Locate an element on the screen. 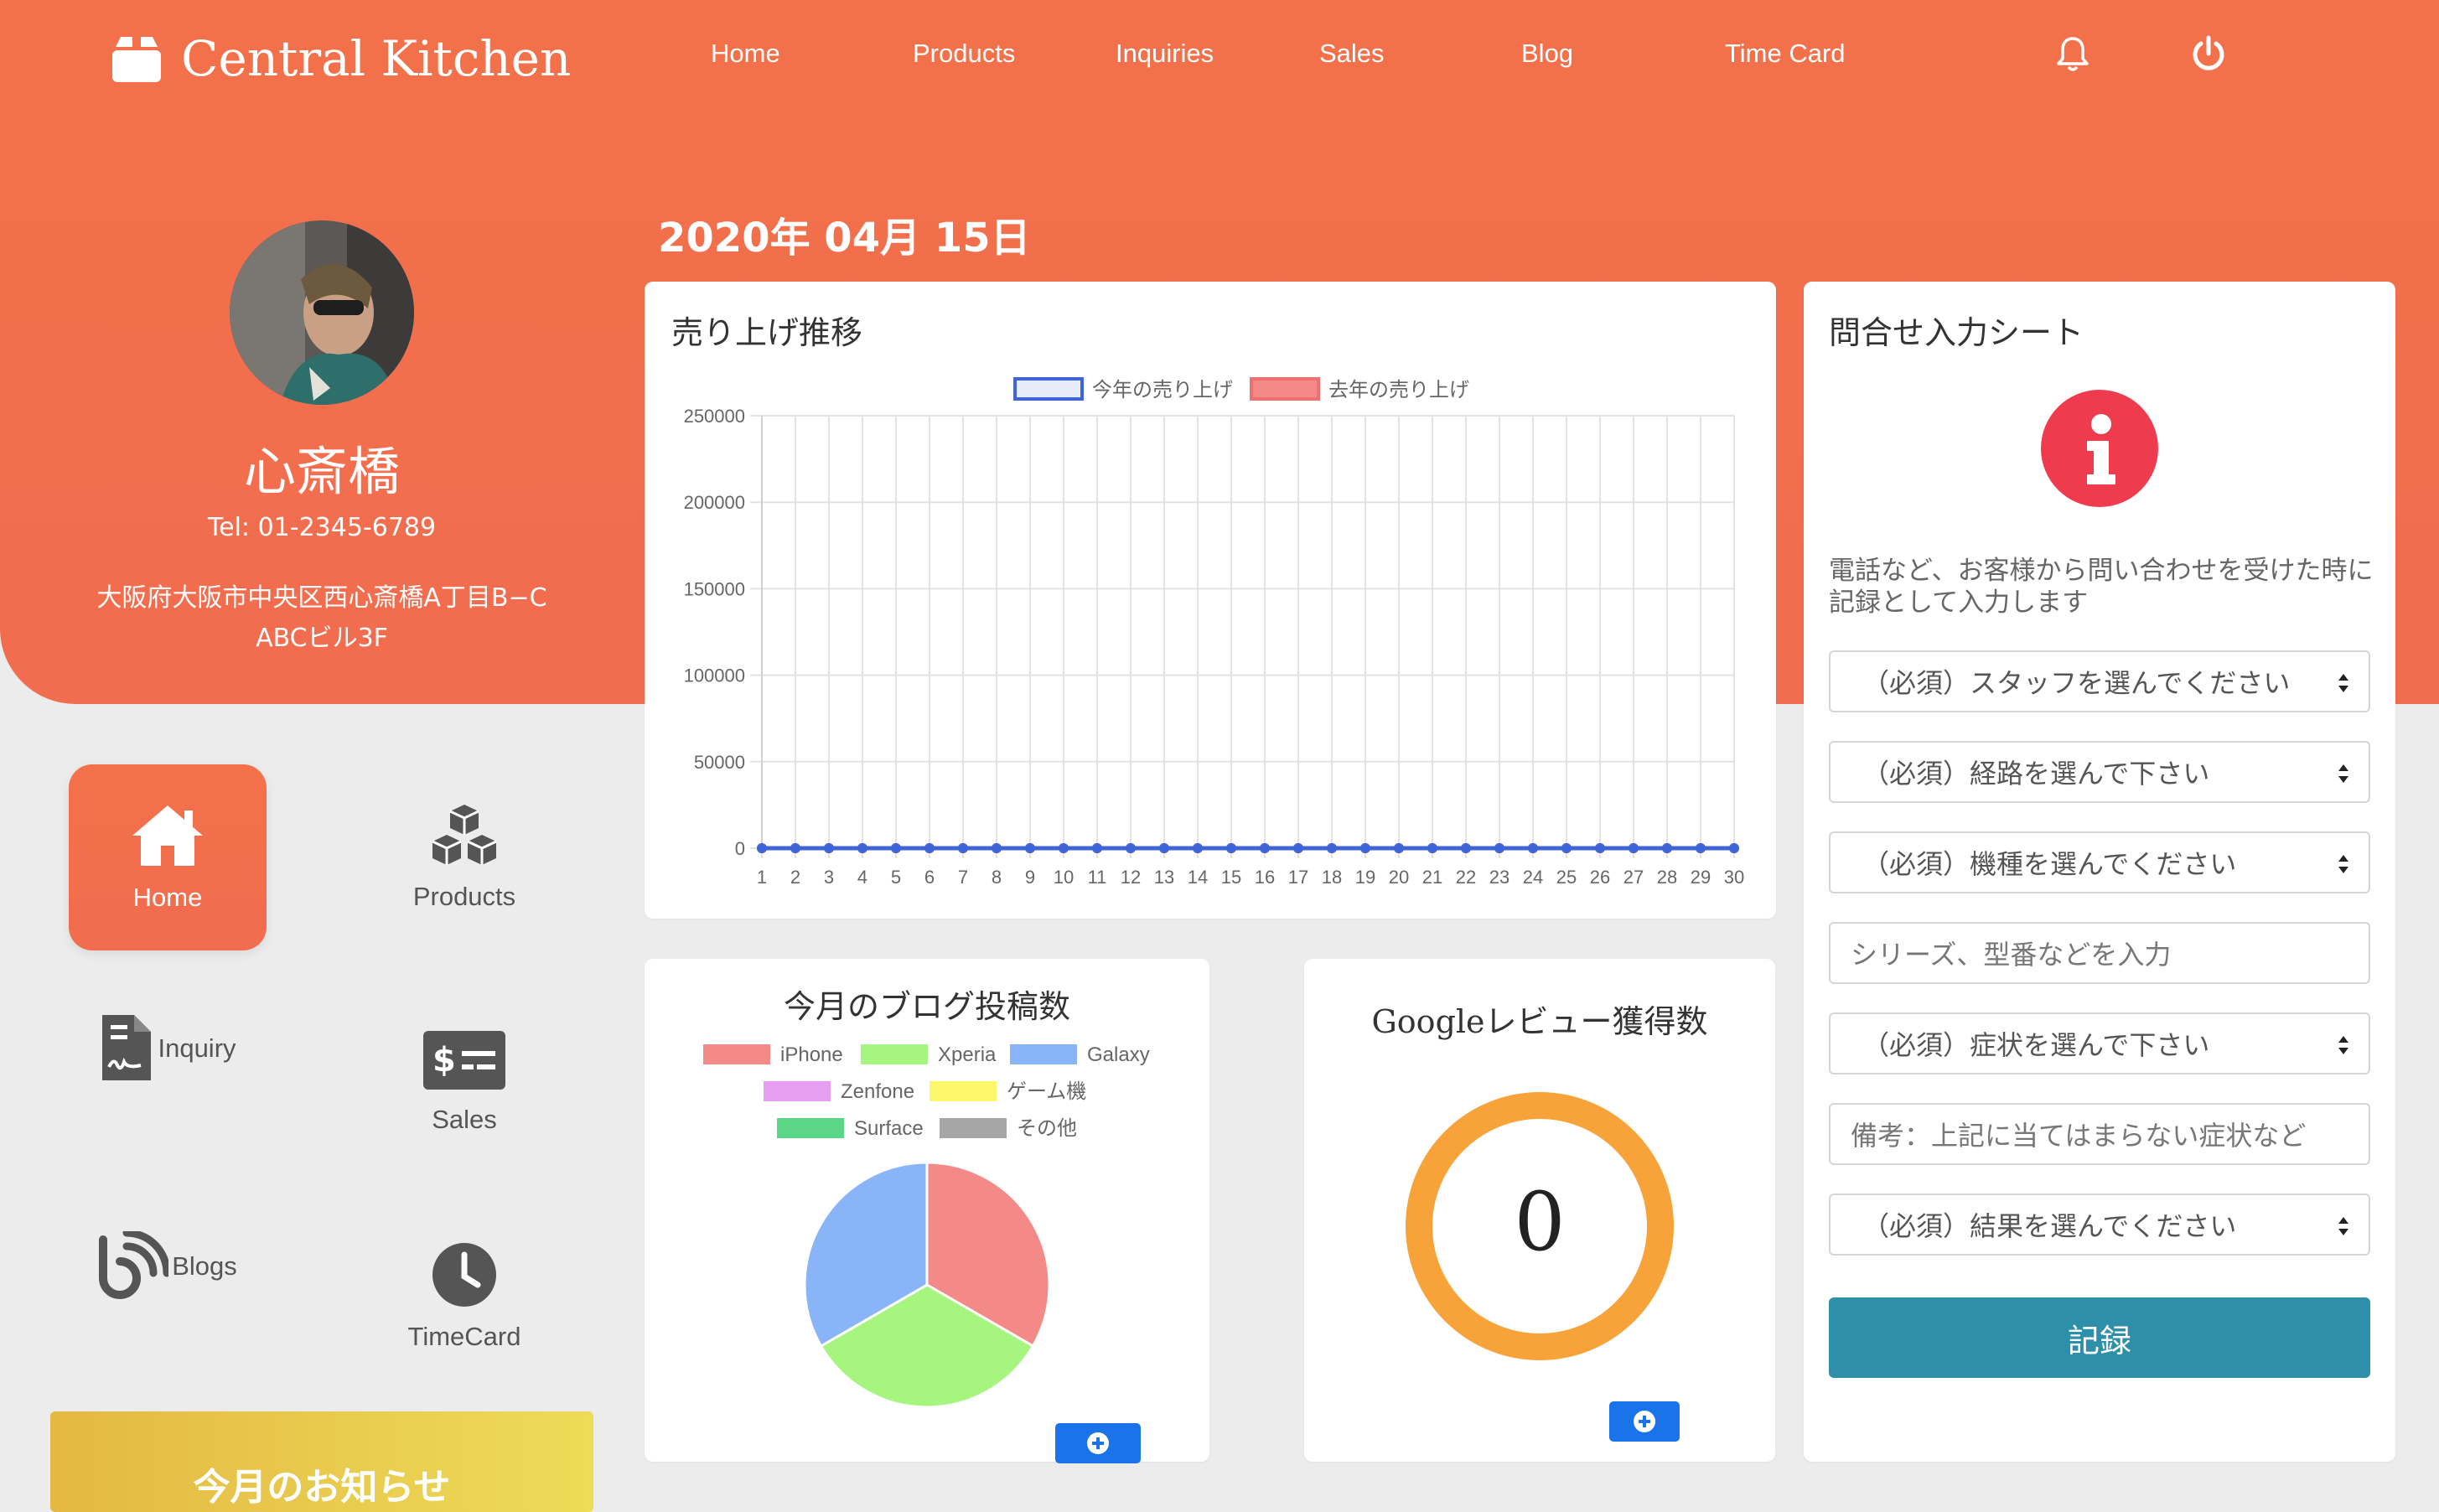 Image resolution: width=2439 pixels, height=1512 pixels. legend-label: 今年の売り上げ is located at coordinates (1162, 390).